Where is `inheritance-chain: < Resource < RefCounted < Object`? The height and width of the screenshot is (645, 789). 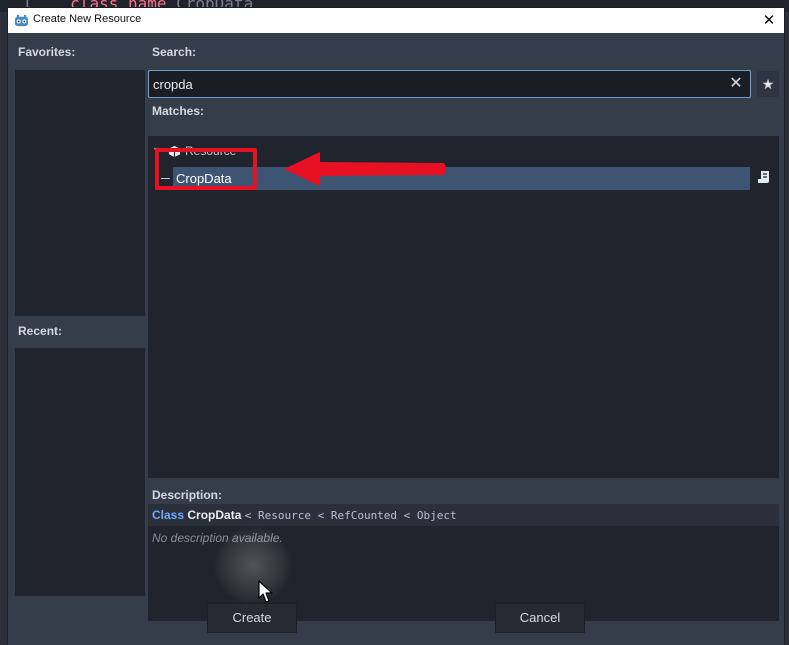
inheritance-chain: < Resource < RefCounted < Object is located at coordinates (350, 515).